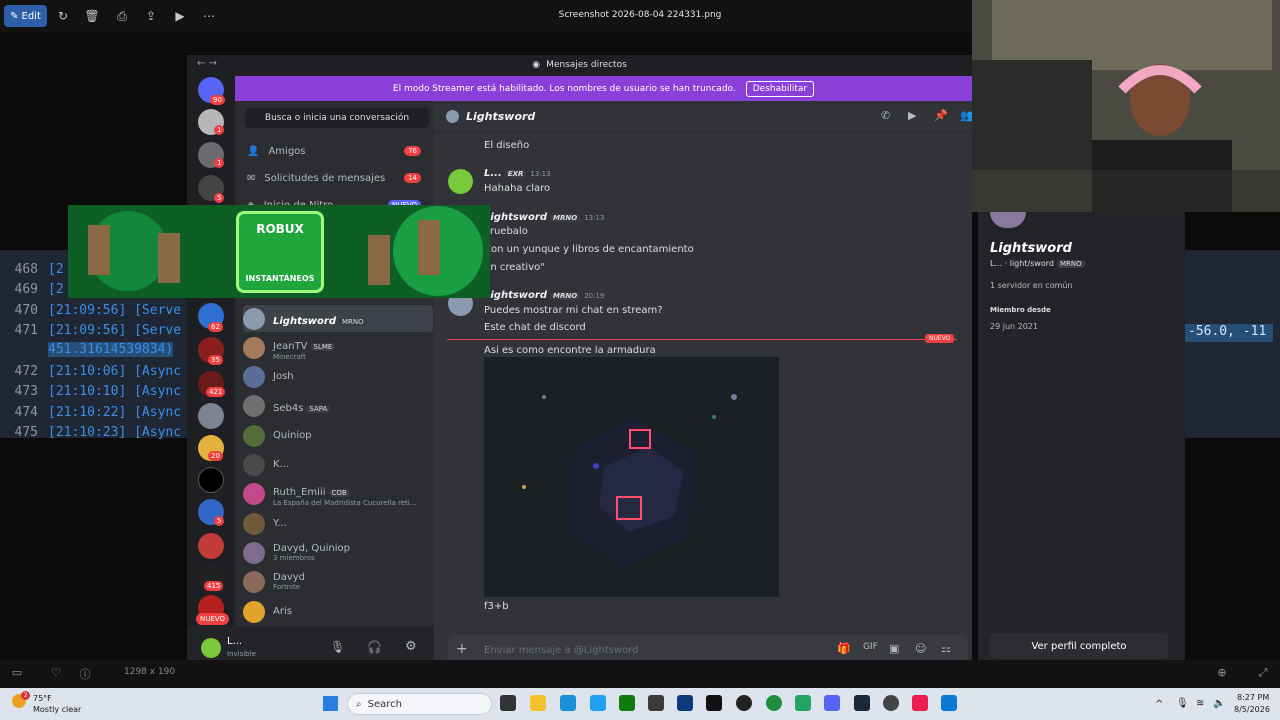 This screenshot has width=1280, height=720. Describe the element at coordinates (287, 151) in the screenshot. I see `nav-label: Amigos` at that location.